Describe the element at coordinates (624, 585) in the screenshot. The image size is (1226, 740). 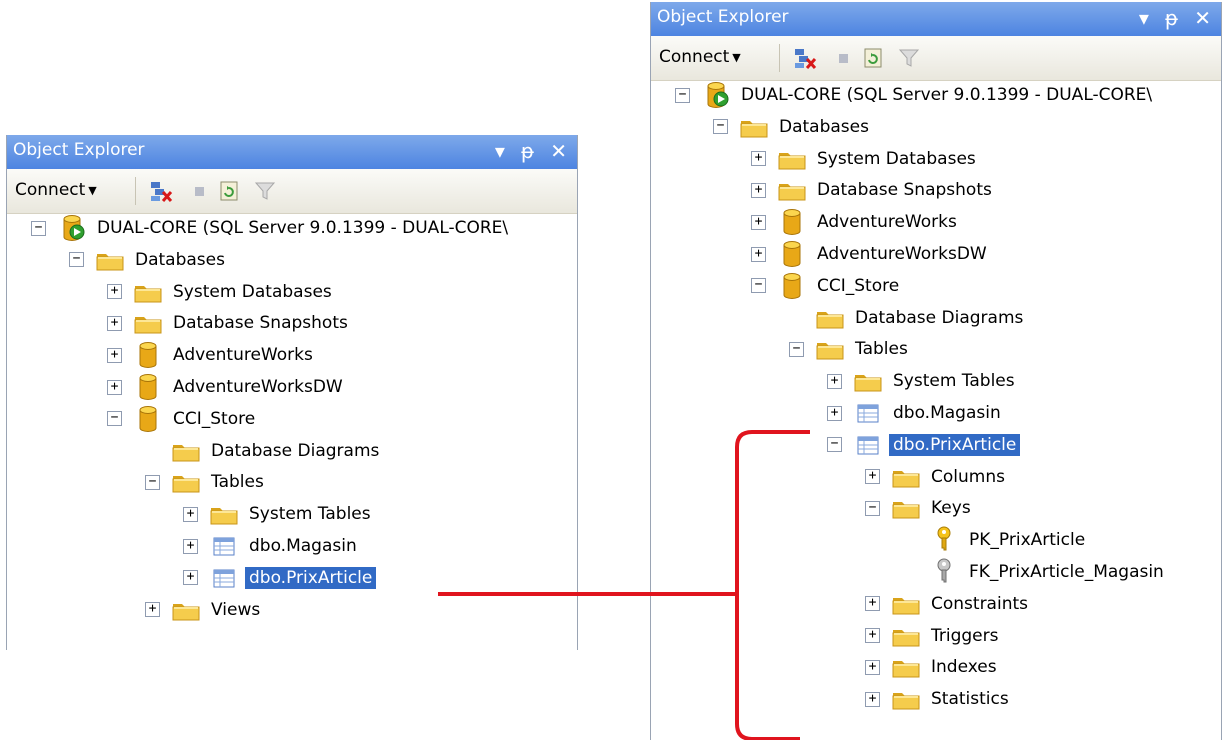
I see `connector-bracket` at that location.